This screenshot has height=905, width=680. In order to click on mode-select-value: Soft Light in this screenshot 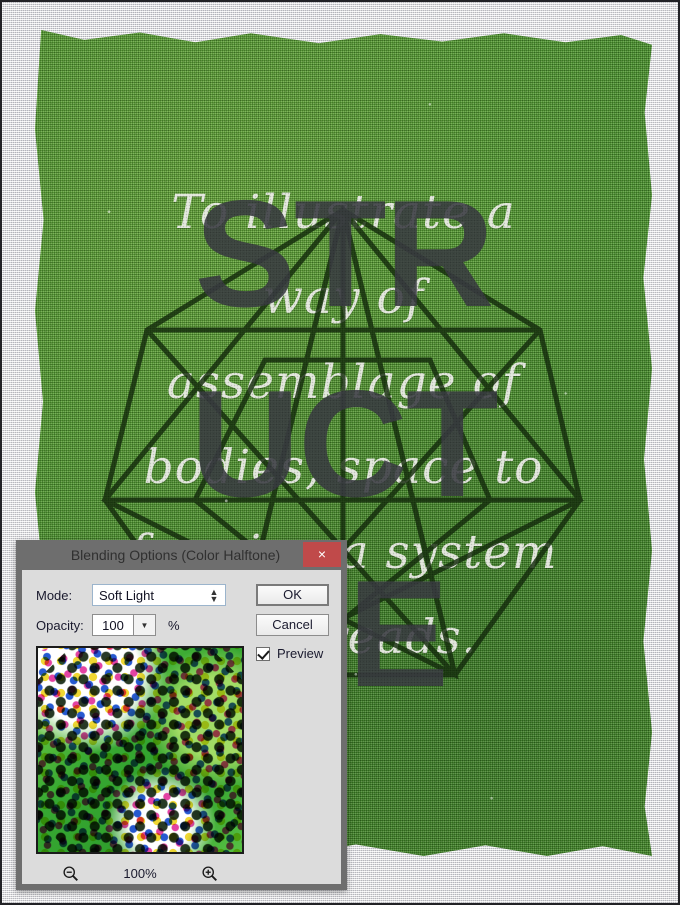, I will do `click(126, 595)`.